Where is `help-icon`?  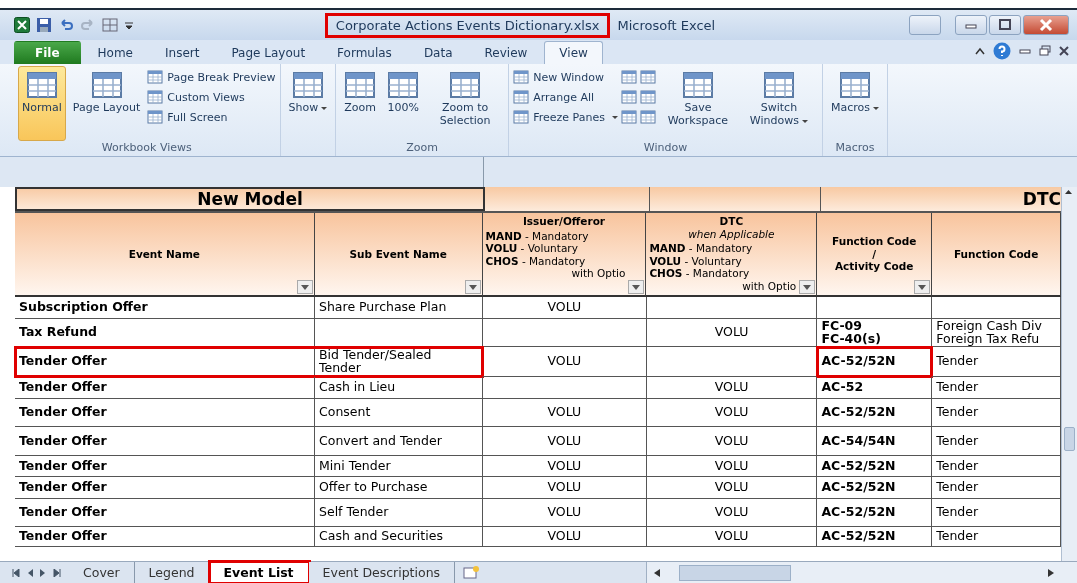 help-icon is located at coordinates (1002, 51).